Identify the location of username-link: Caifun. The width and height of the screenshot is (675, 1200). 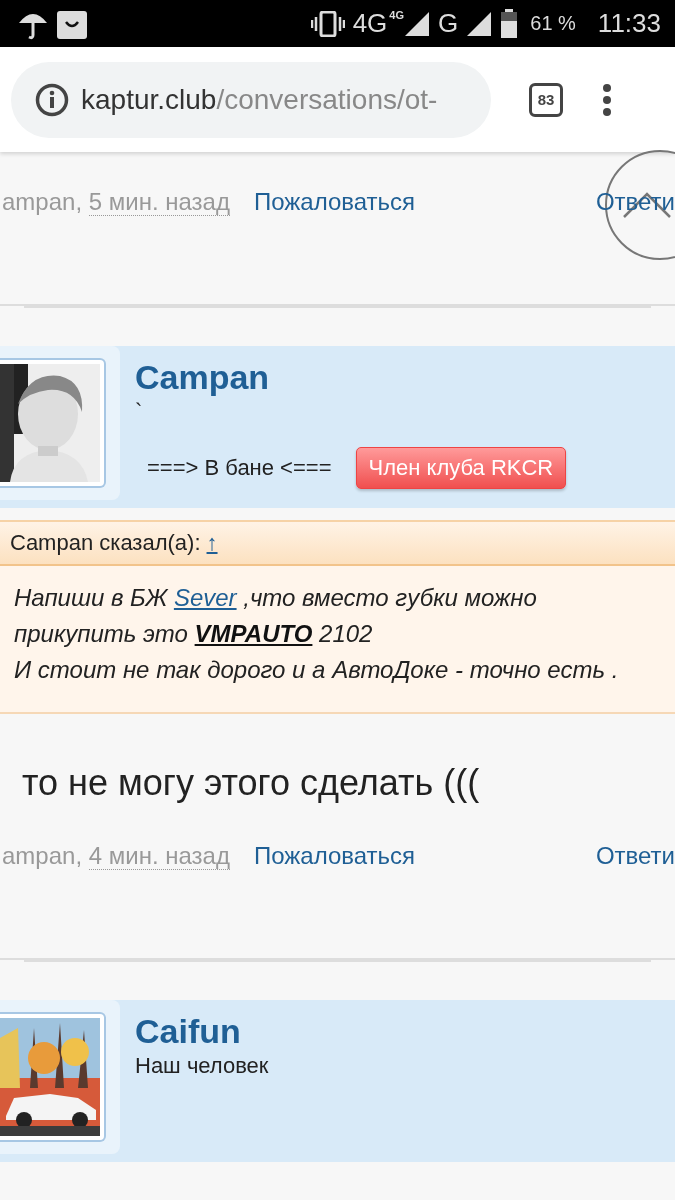
(202, 1031).